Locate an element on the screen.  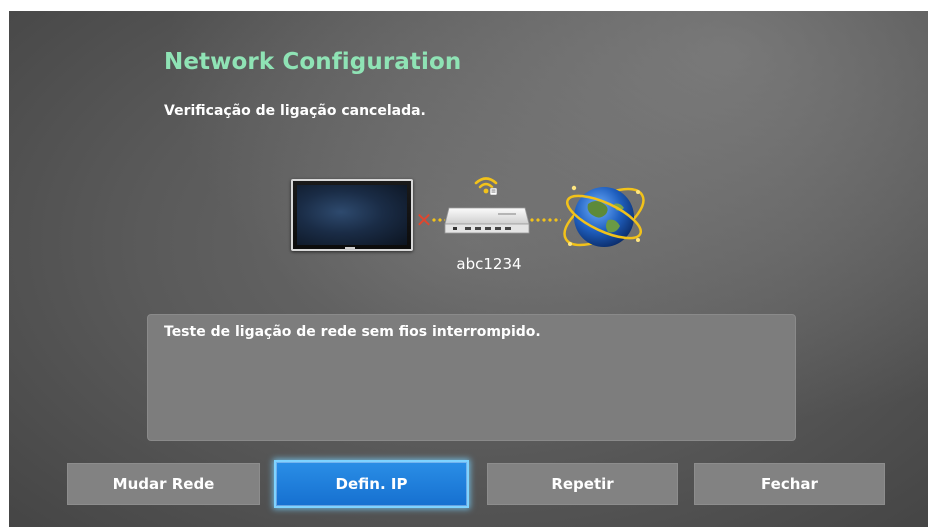
globe-icon is located at coordinates (604, 216).